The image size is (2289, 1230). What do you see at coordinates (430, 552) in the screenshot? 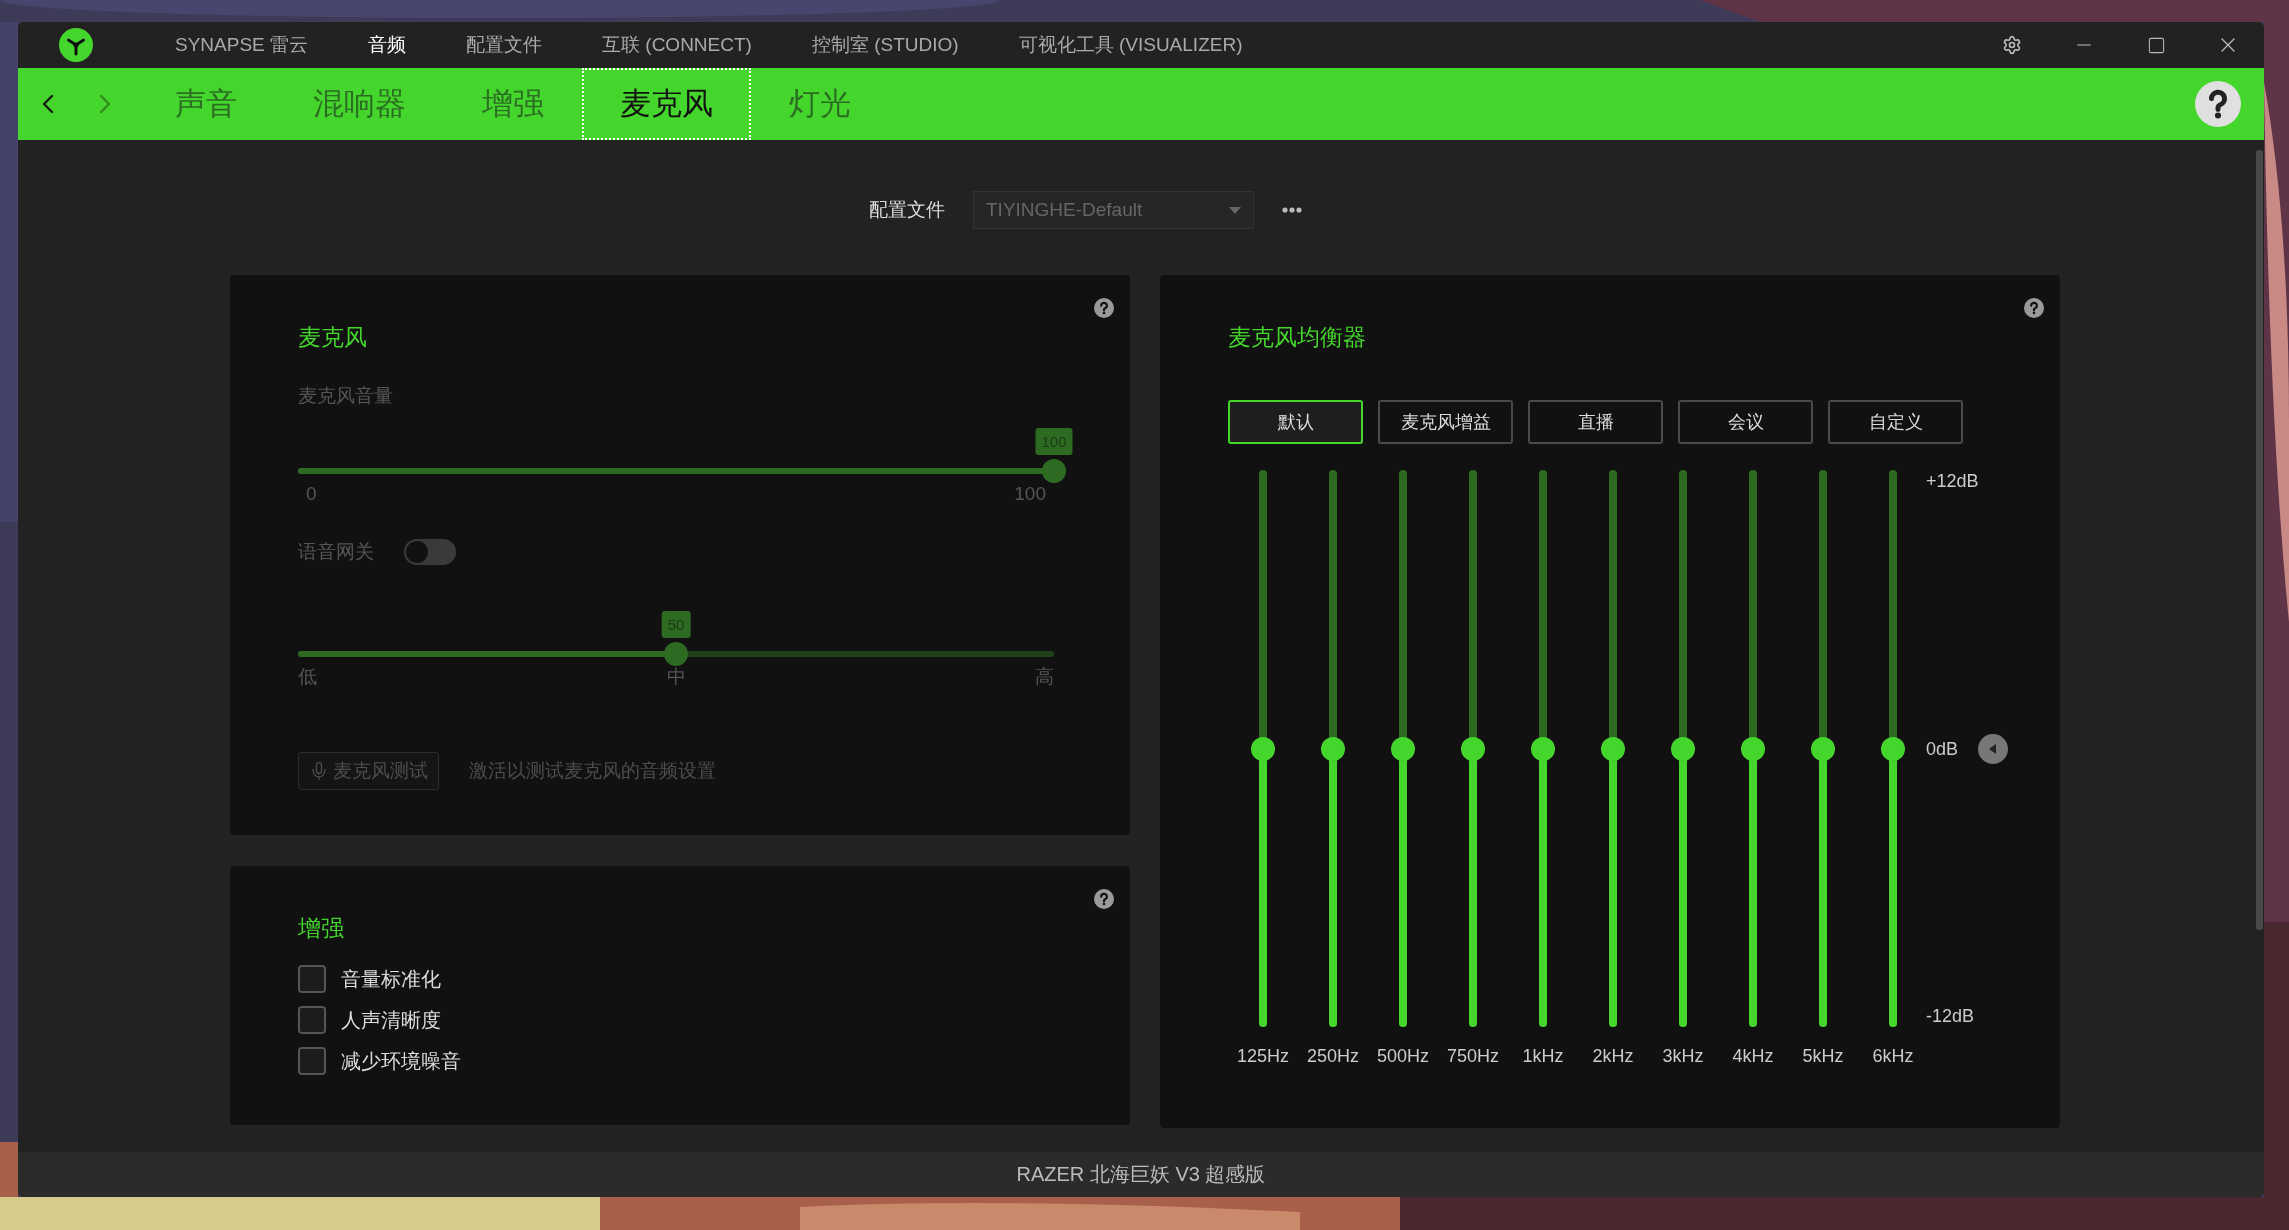
I see `voice-gate-toggle` at bounding box center [430, 552].